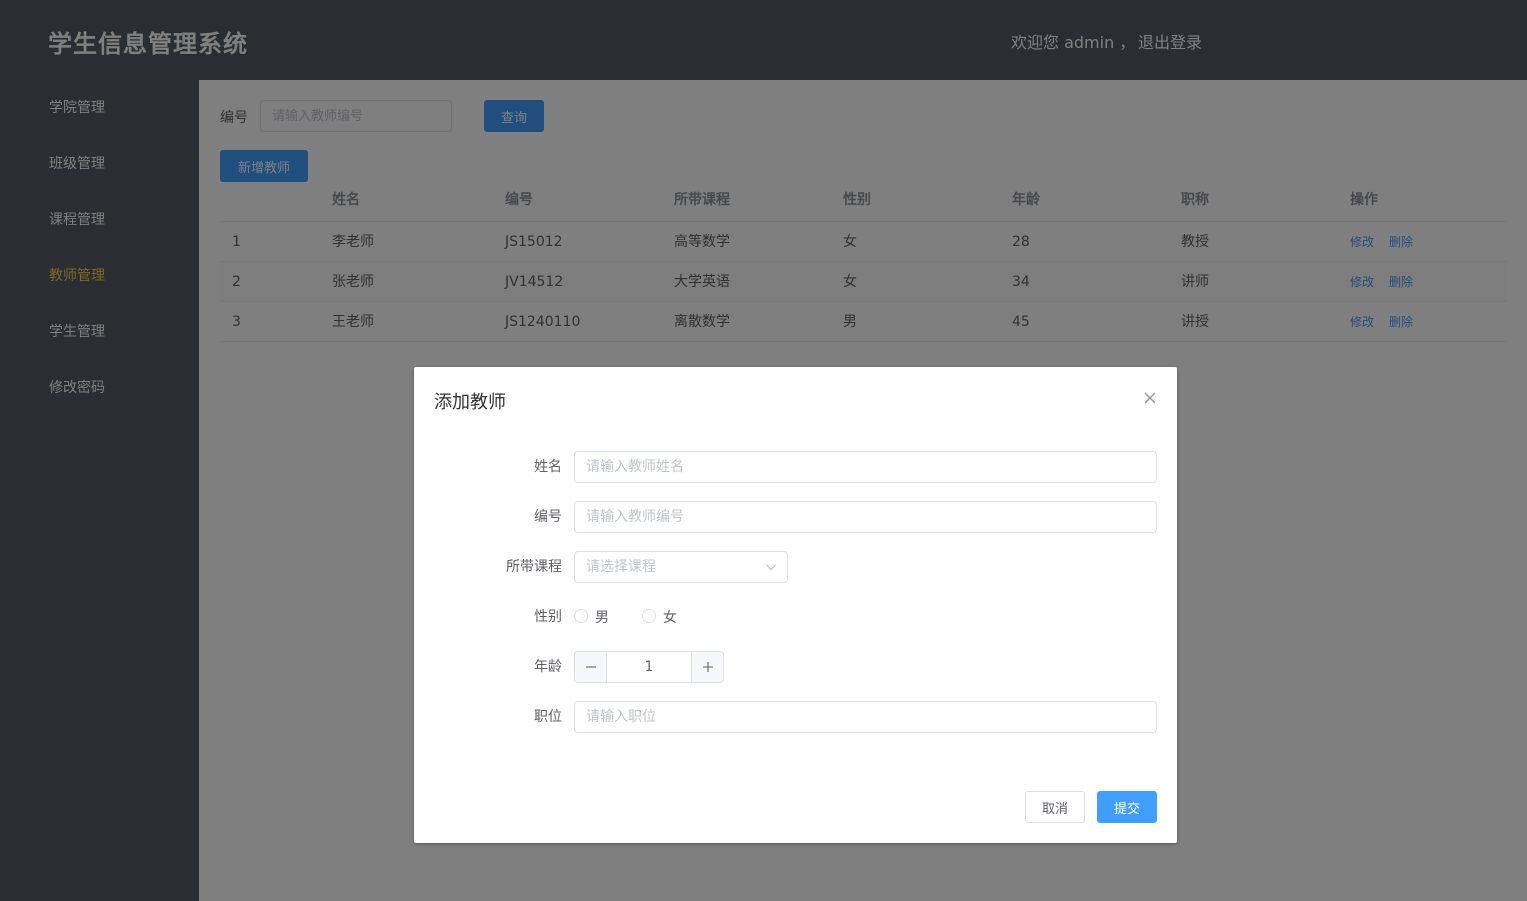 The width and height of the screenshot is (1527, 901). Describe the element at coordinates (602, 618) in the screenshot. I see `gender-male-label: 男` at that location.